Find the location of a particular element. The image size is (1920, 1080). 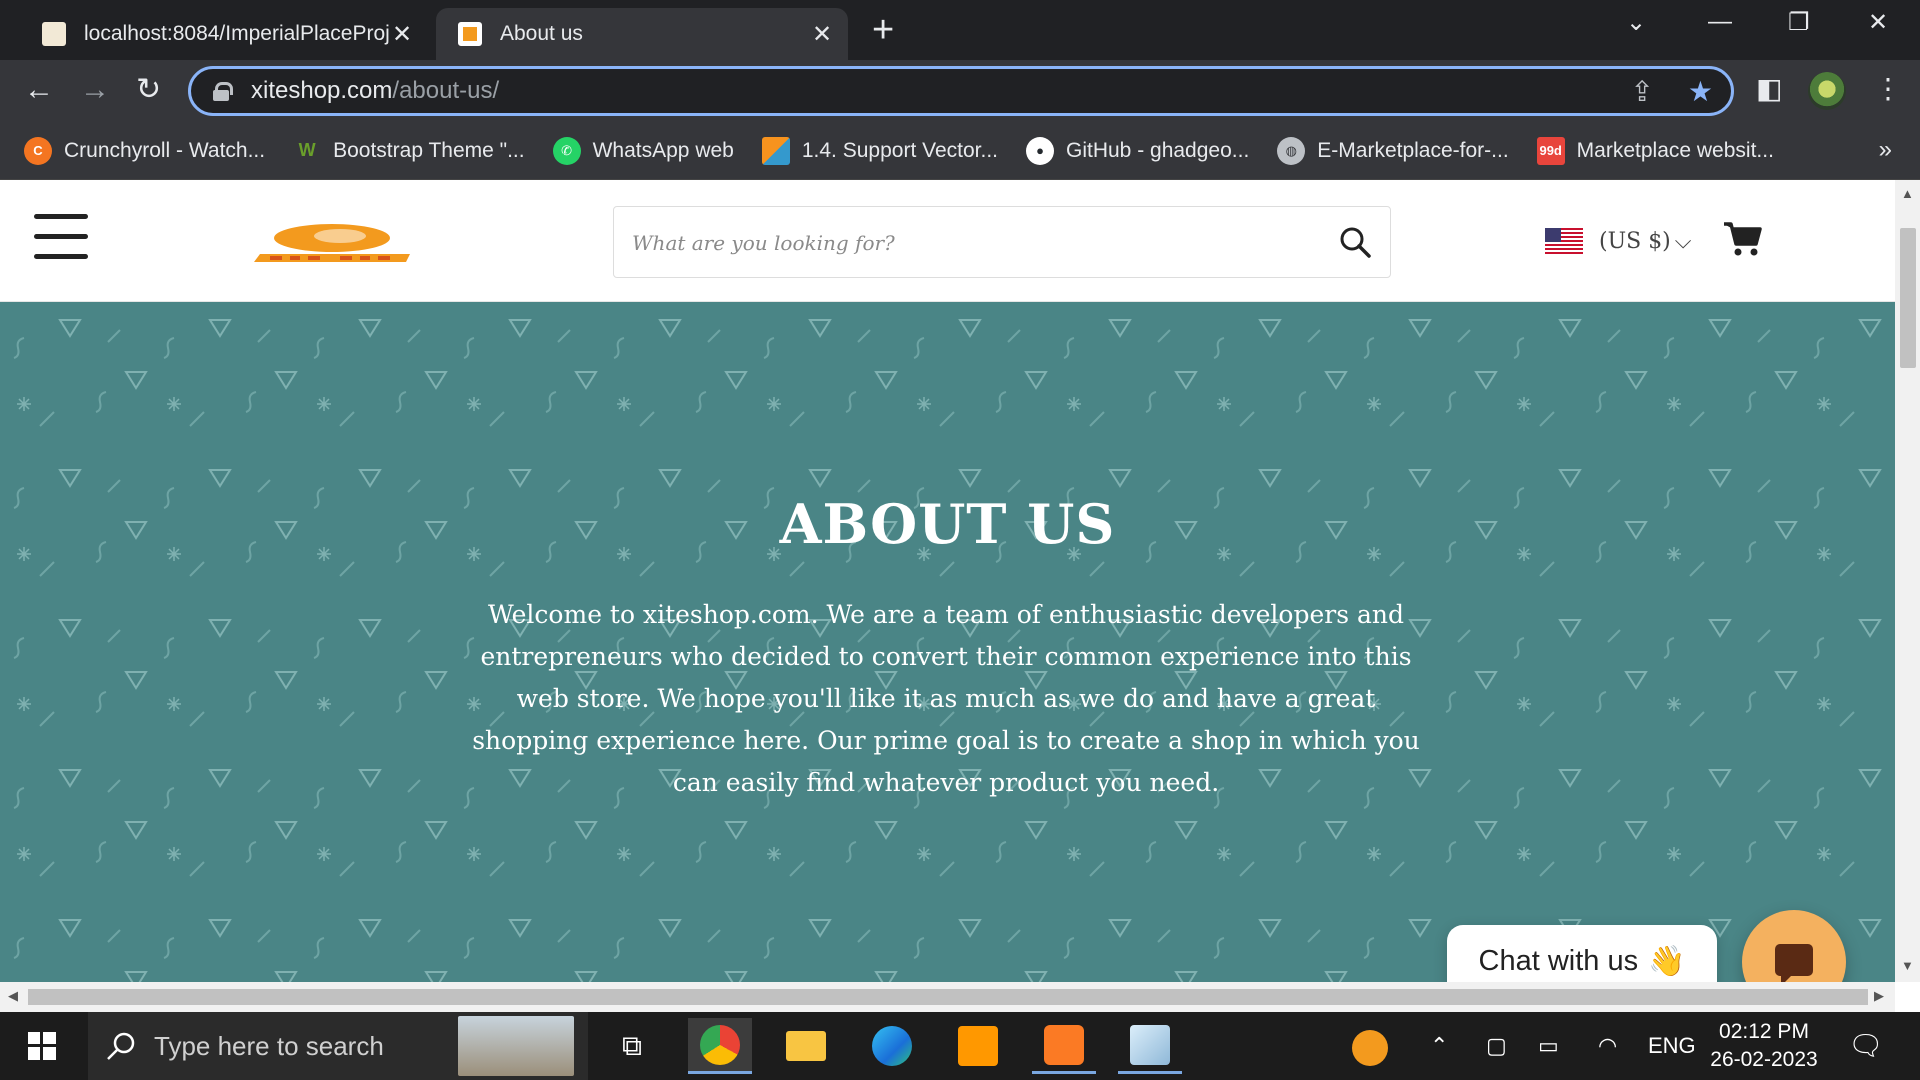

chevron-down-icon: ⌵ is located at coordinates (1683, 241).